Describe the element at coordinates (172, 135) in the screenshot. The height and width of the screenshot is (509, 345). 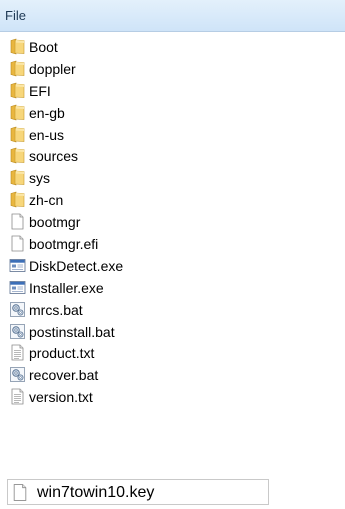
I see `file-item: en-us` at that location.